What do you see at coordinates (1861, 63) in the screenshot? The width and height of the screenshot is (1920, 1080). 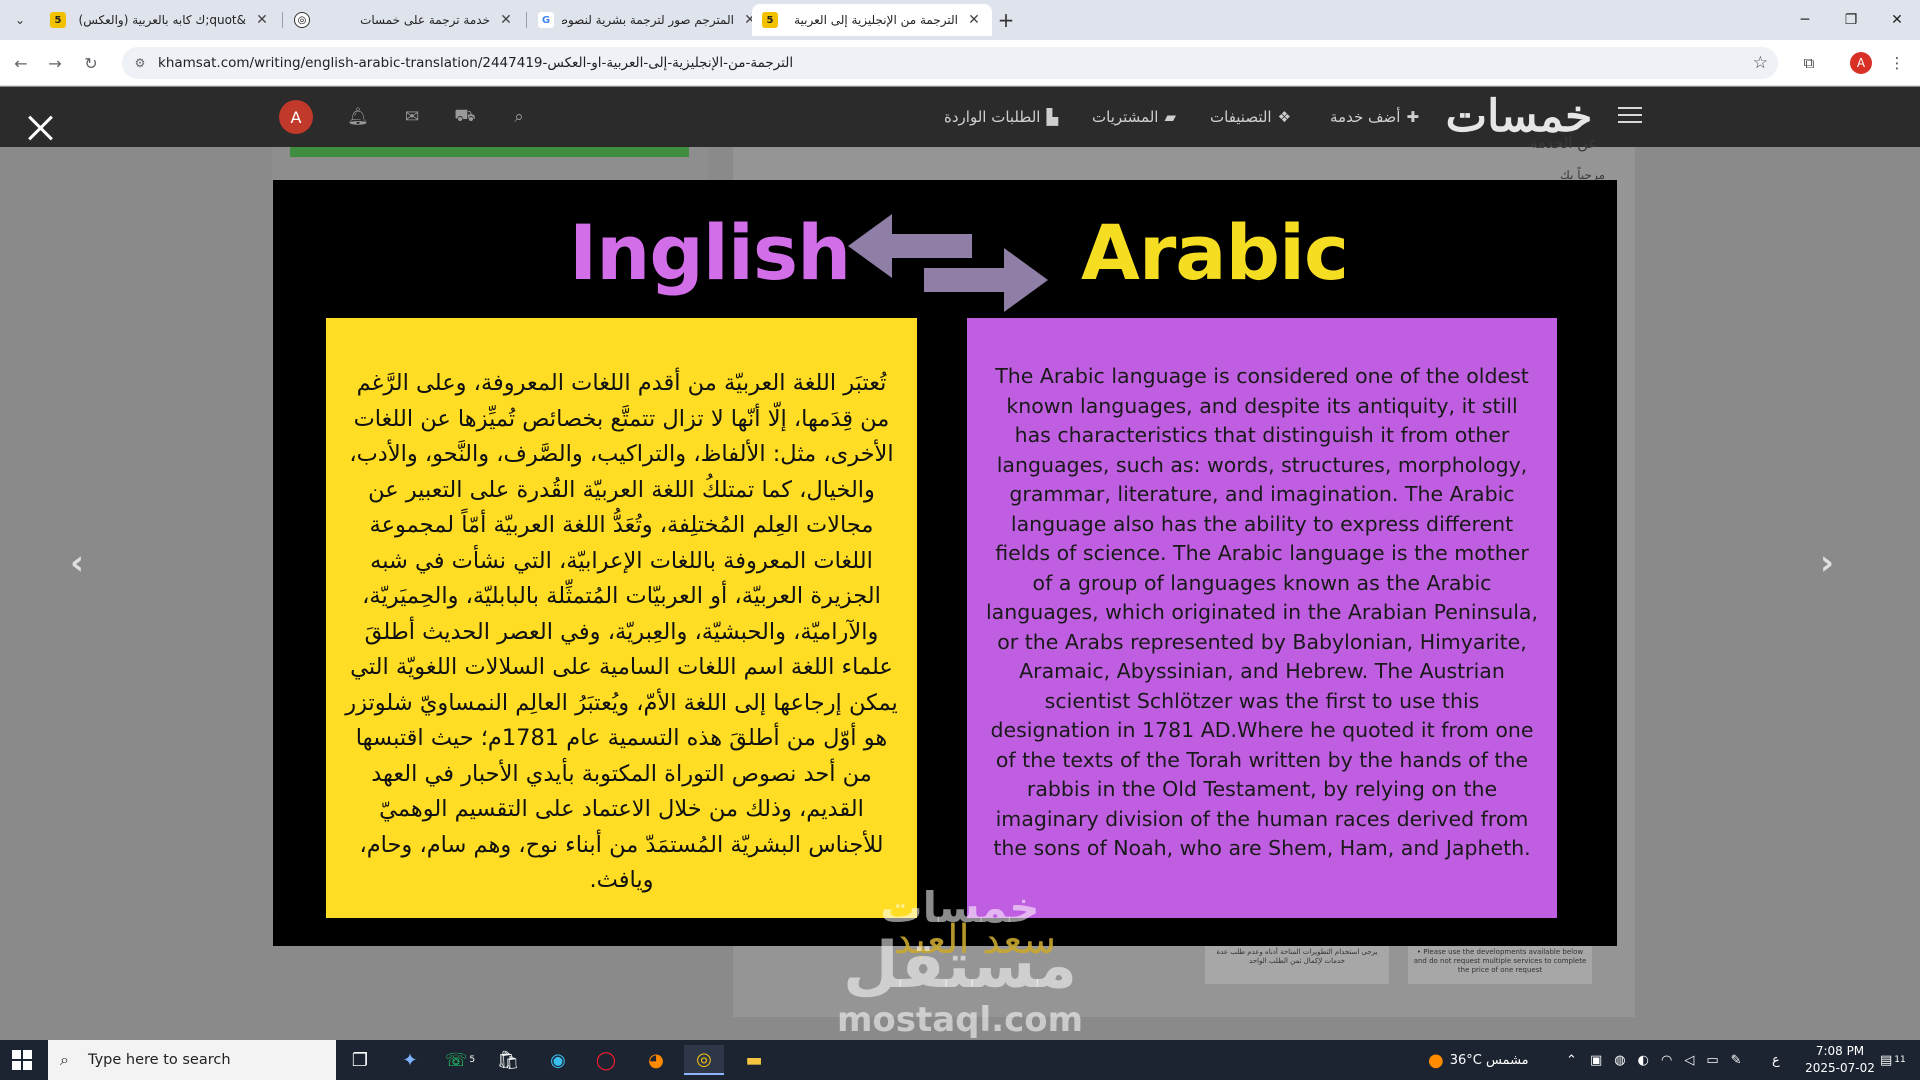 I see `browser-profile-avatar: A` at bounding box center [1861, 63].